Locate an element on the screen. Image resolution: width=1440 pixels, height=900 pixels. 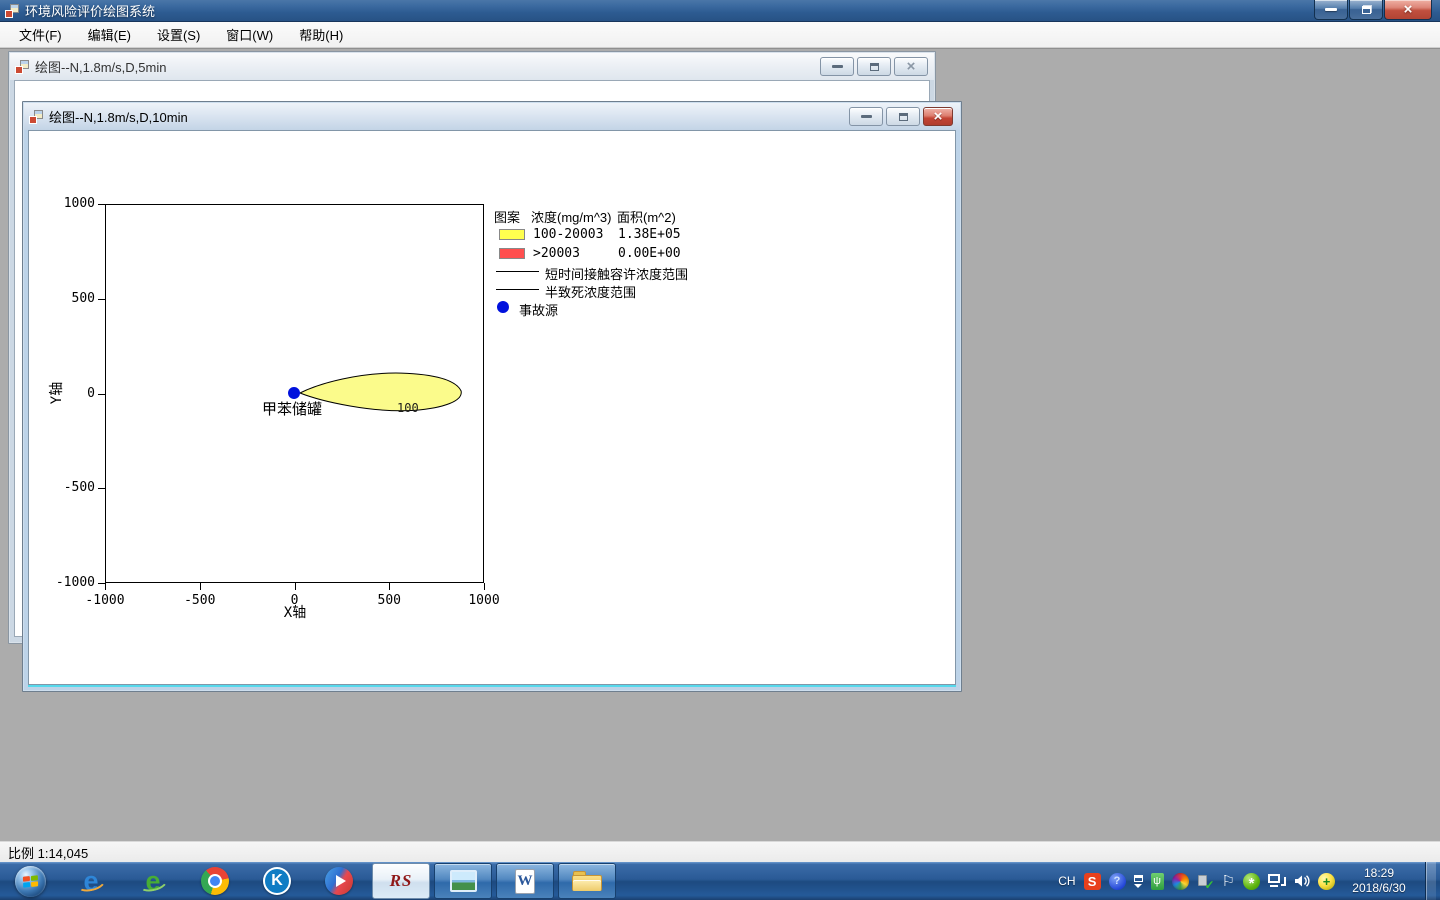
chrome-icon is located at coordinates (215, 881).